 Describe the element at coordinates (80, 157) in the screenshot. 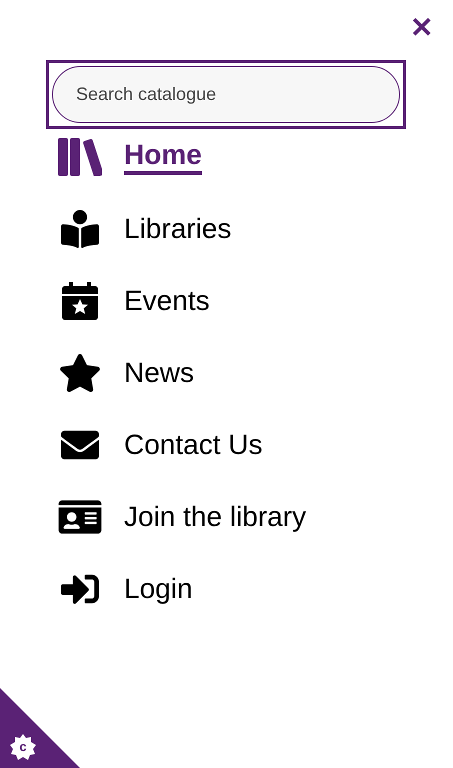

I see `books-icon` at that location.